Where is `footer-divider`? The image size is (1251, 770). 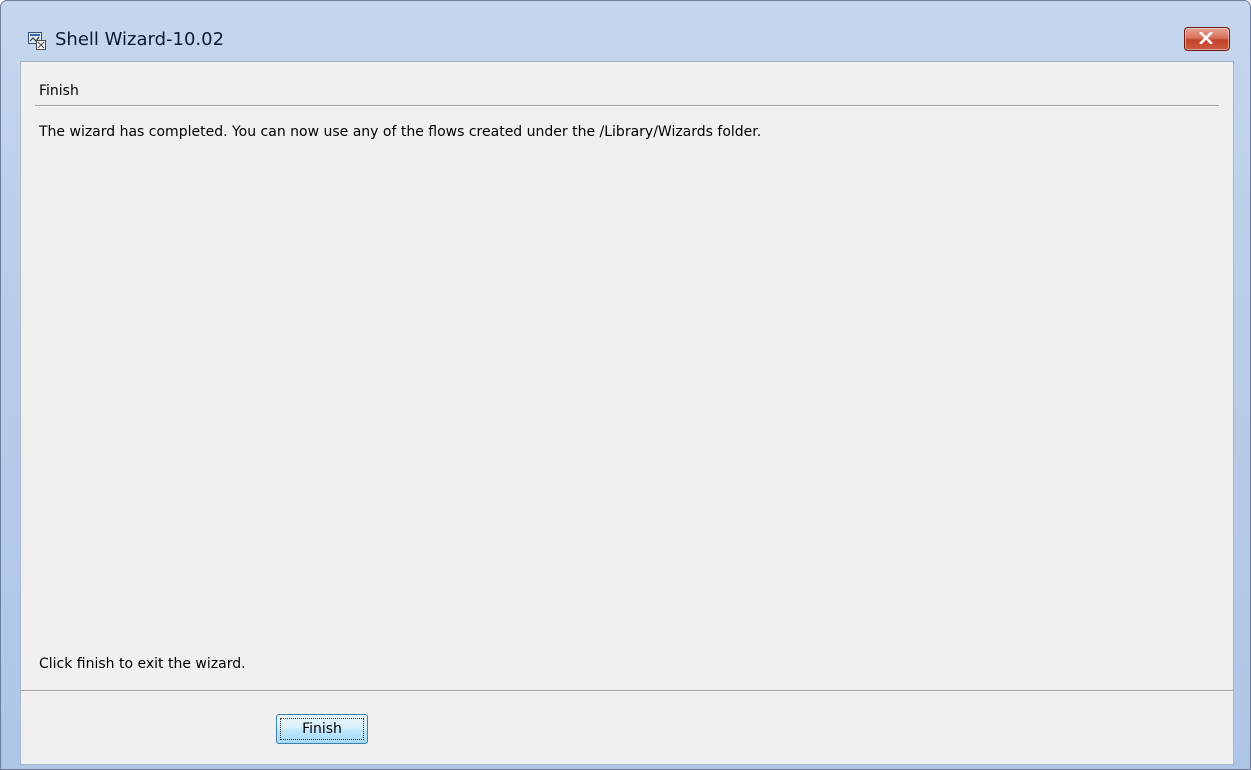
footer-divider is located at coordinates (627, 691).